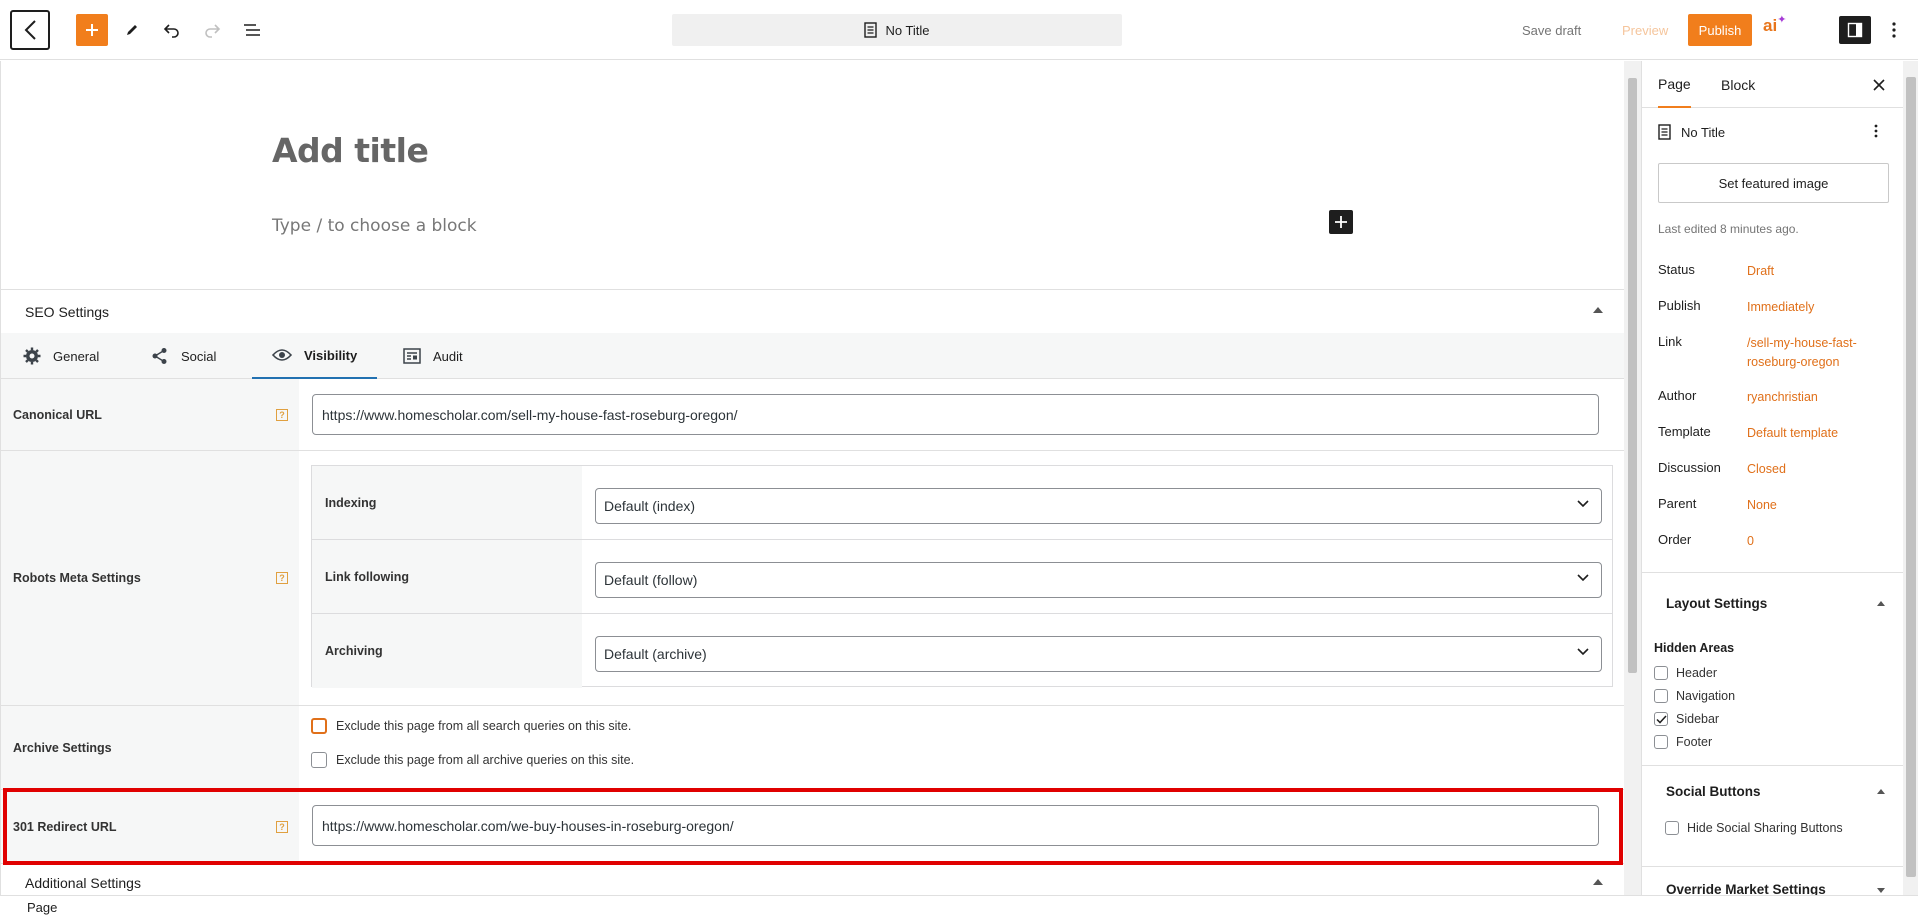 The image size is (1918, 918). Describe the element at coordinates (92, 30) in the screenshot. I see `add-block-button` at that location.